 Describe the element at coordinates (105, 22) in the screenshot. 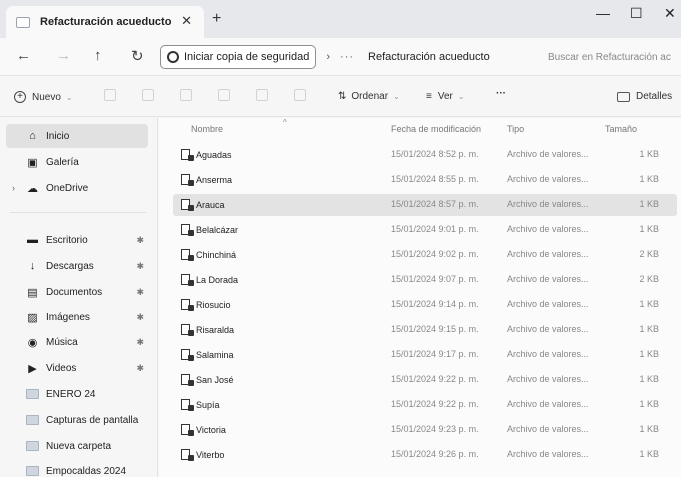

I see `tab-refacturacion: Refacturación acueducto ✕` at that location.